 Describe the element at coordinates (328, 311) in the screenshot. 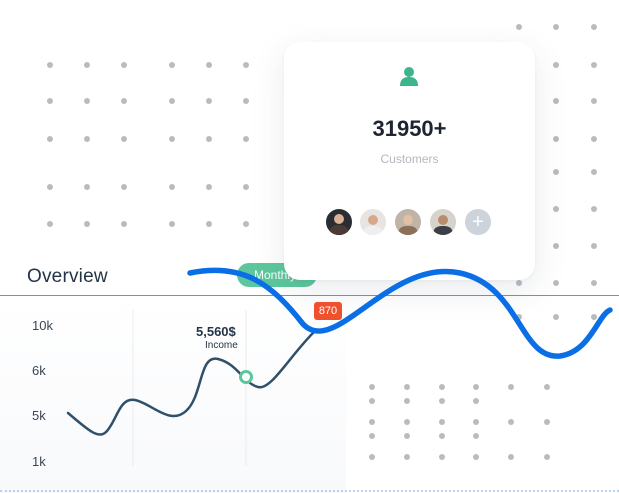

I see `value-badge: 870` at that location.